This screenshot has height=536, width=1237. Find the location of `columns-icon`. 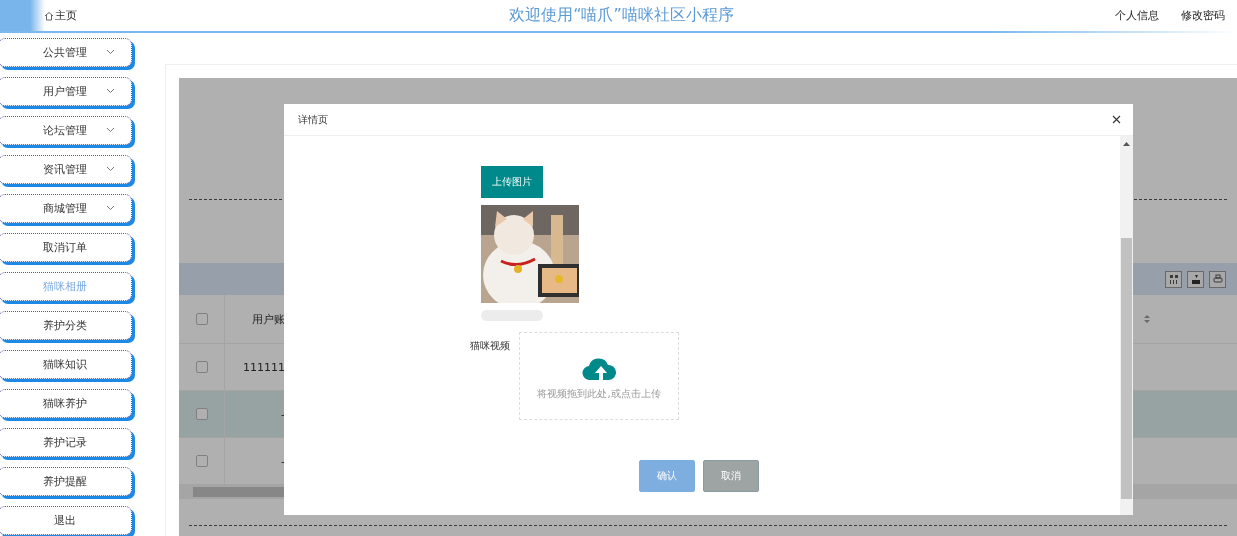

columns-icon is located at coordinates (1173, 279).